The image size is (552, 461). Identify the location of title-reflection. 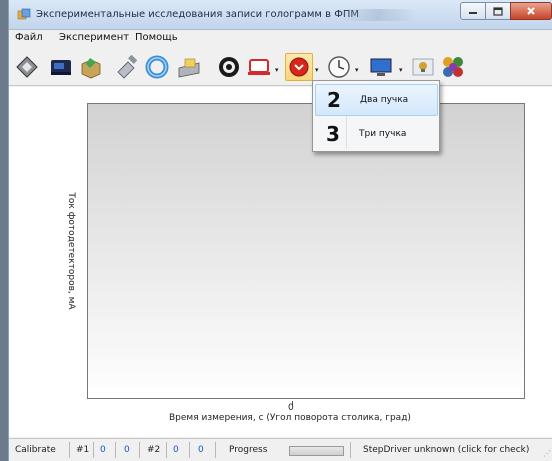
(378, 15).